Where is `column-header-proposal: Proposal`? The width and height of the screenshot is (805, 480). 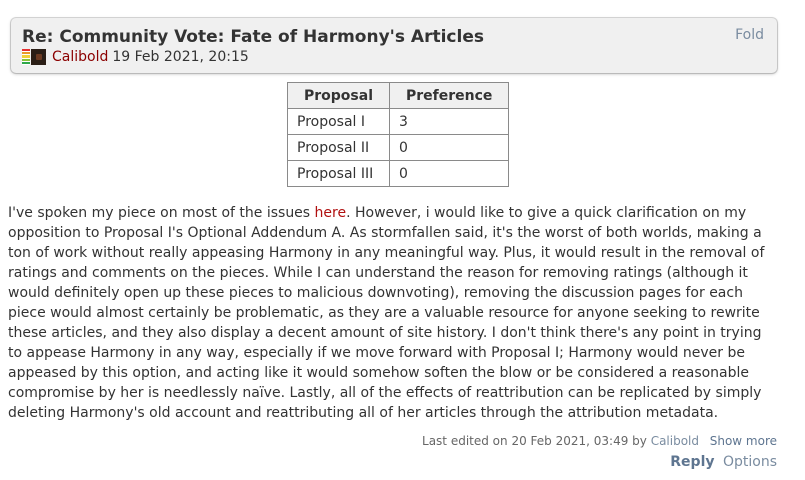 column-header-proposal: Proposal is located at coordinates (338, 95).